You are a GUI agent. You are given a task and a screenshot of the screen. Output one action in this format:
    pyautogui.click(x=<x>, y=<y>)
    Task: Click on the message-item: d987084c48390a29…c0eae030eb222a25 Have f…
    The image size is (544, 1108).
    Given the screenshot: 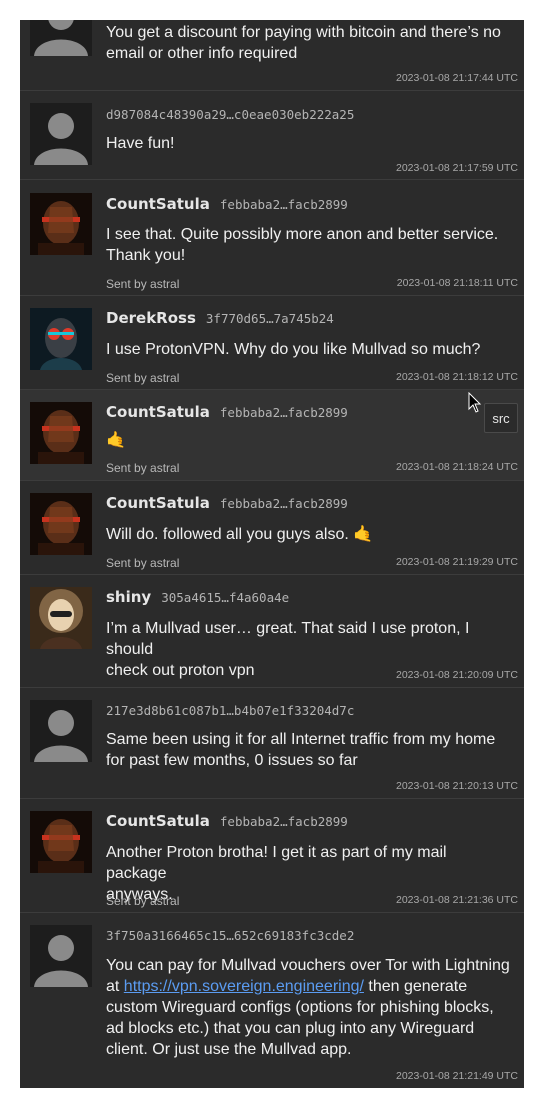 What is the action you would take?
    pyautogui.click(x=272, y=135)
    